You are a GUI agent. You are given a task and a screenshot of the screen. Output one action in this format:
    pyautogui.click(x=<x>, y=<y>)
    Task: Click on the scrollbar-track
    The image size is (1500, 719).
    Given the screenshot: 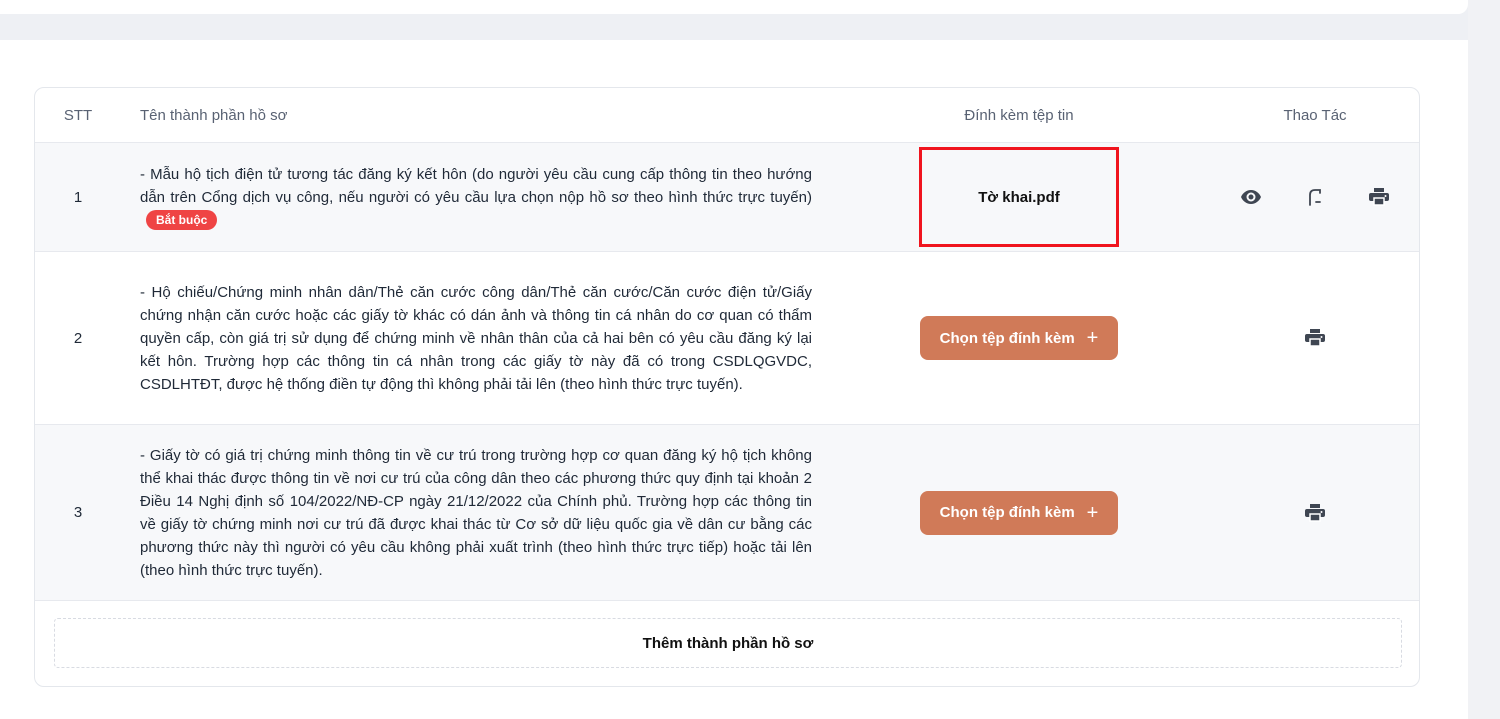 What is the action you would take?
    pyautogui.click(x=1484, y=359)
    